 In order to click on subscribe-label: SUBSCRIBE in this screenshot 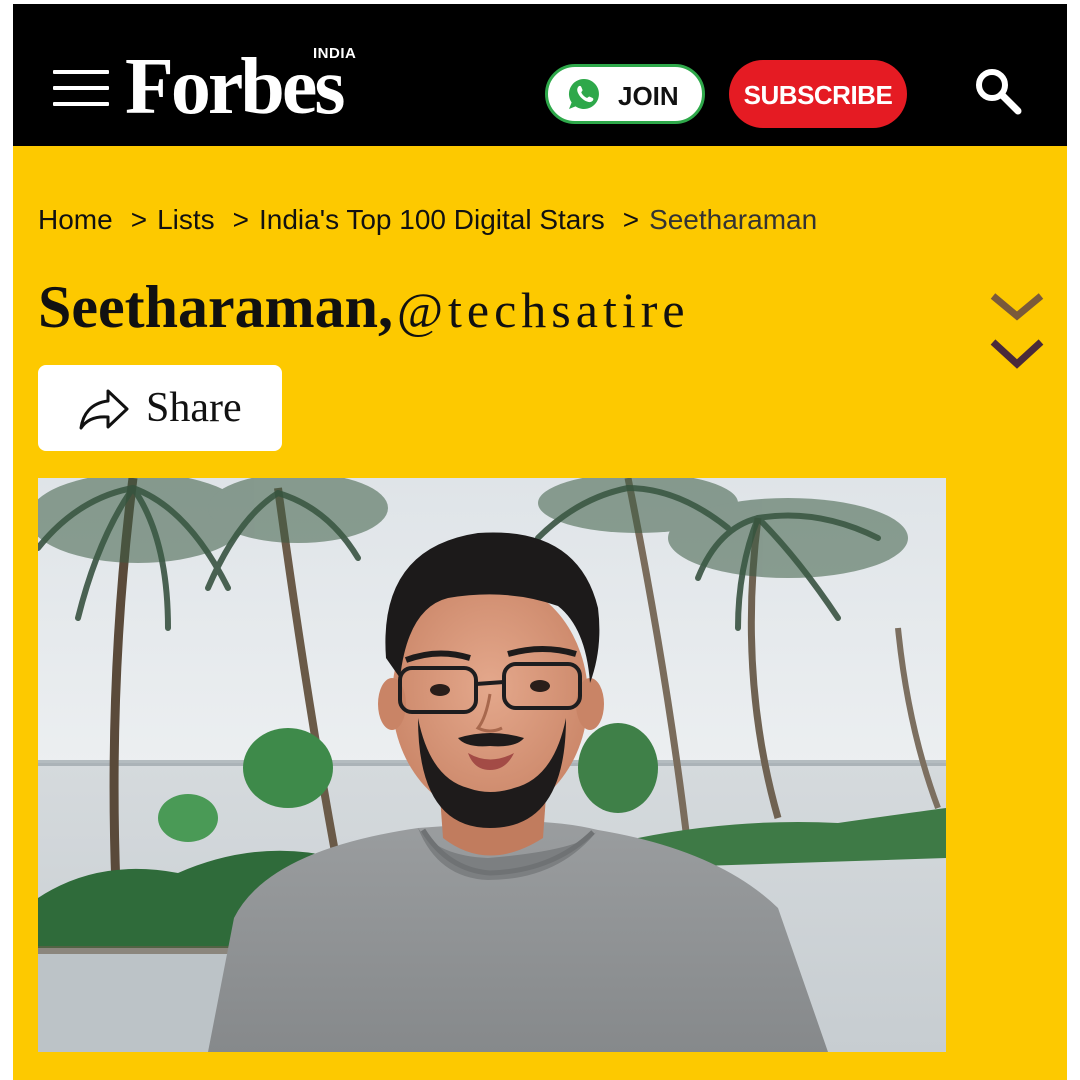, I will do `click(818, 95)`.